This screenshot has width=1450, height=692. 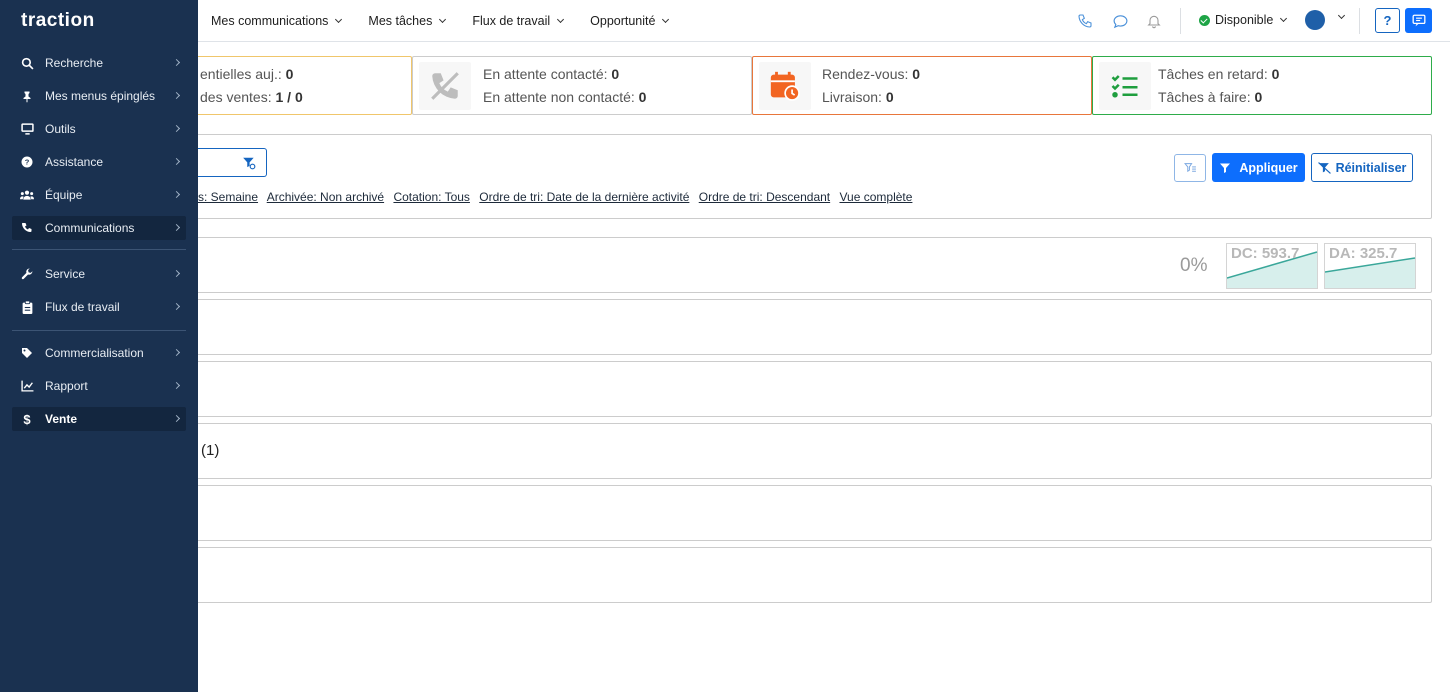 What do you see at coordinates (1194, 265) in the screenshot?
I see `conversion-percent: 0%` at bounding box center [1194, 265].